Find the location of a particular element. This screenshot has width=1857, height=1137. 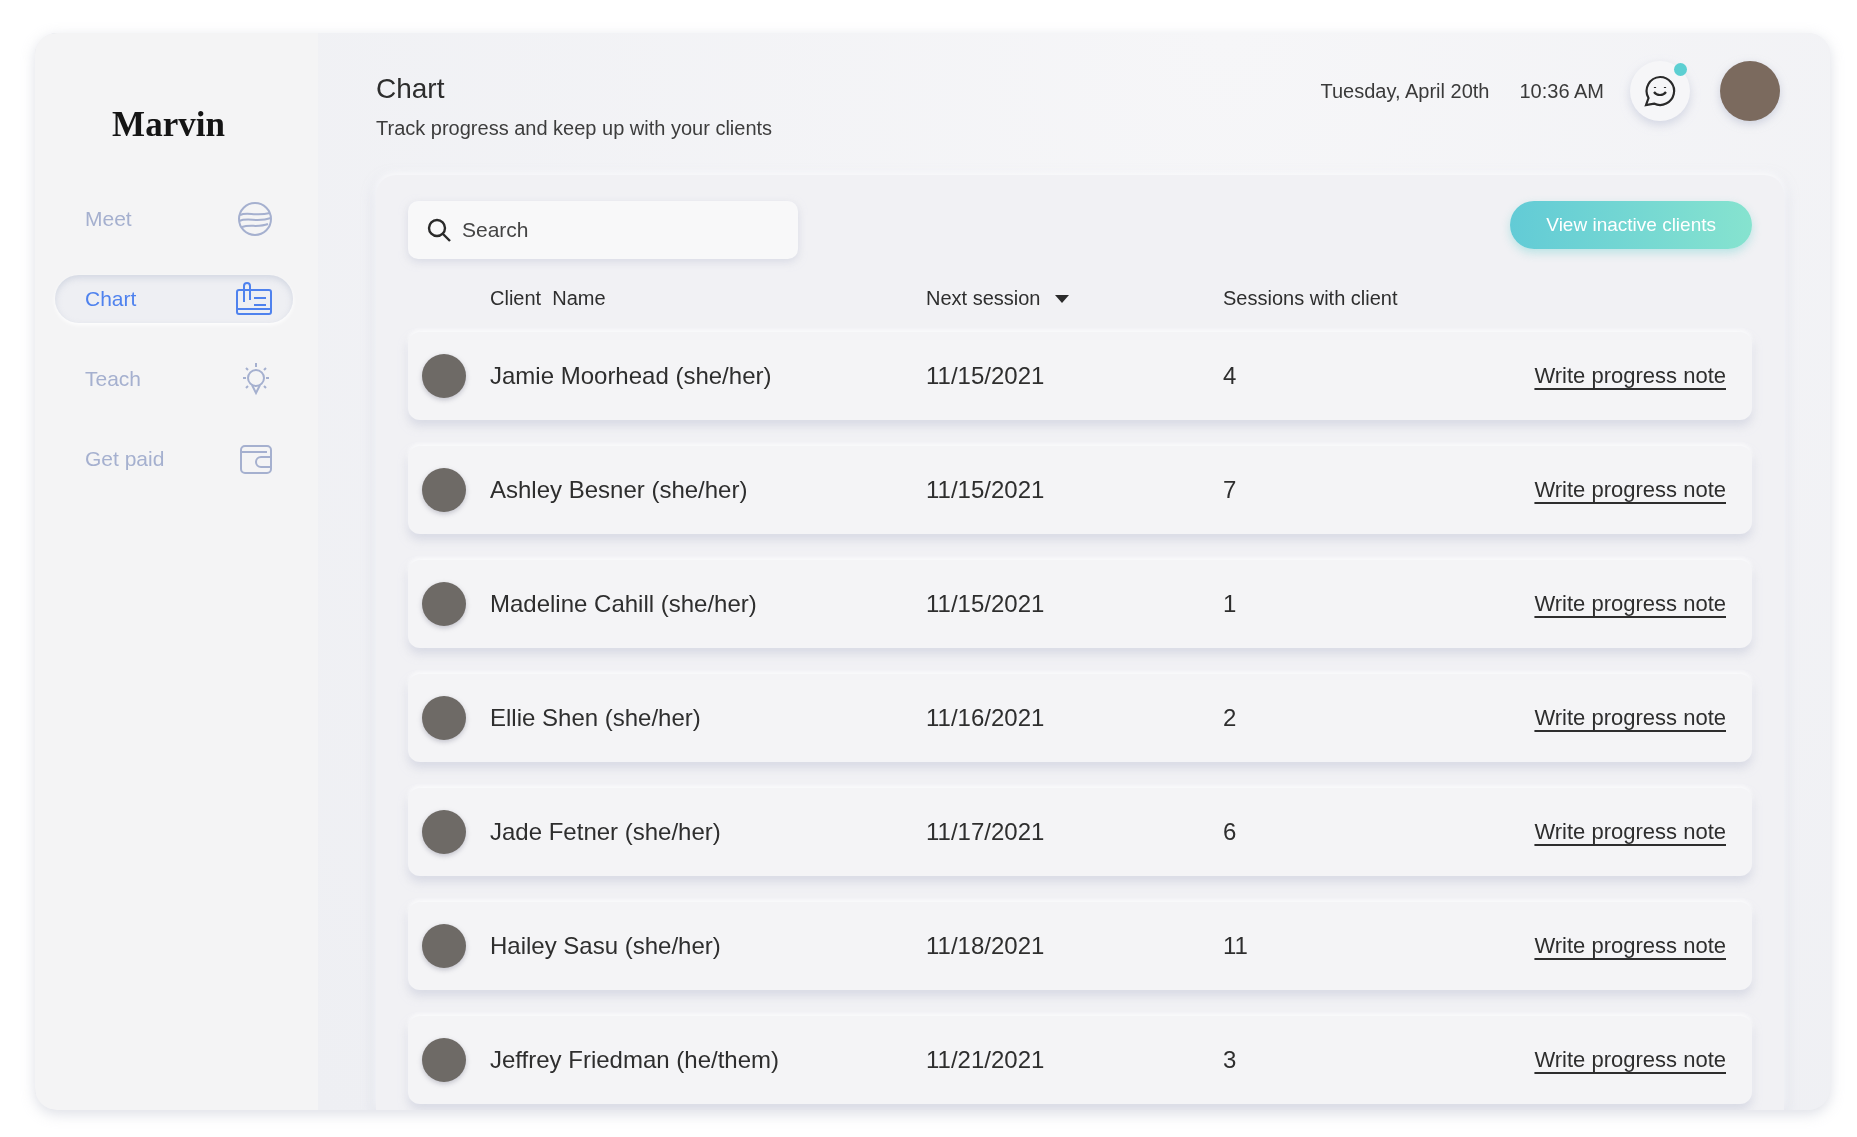

time-text: 10:36 AM is located at coordinates (1561, 91).